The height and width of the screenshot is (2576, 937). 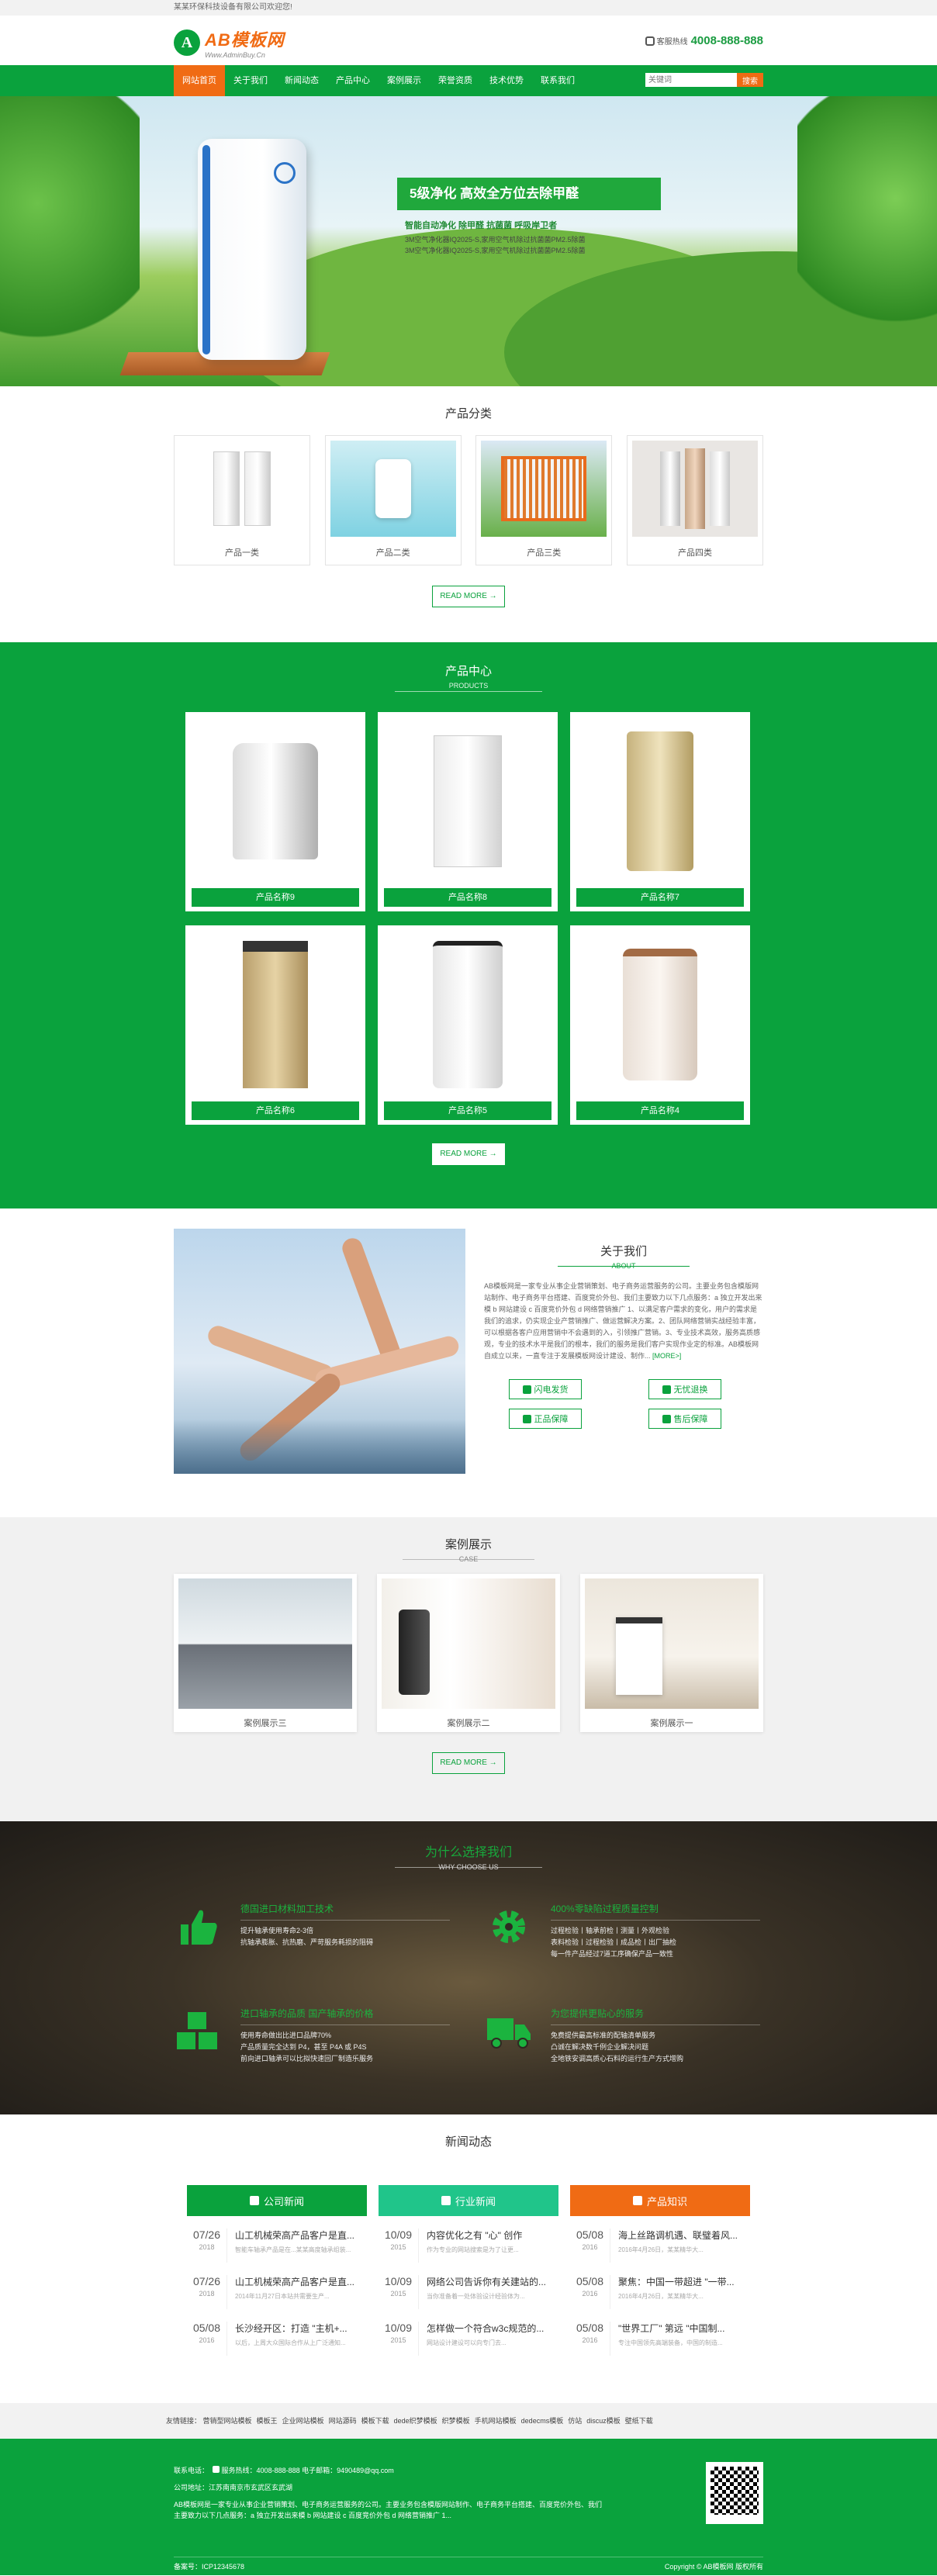 What do you see at coordinates (575, 2421) in the screenshot?
I see `friend-link: 仿站` at bounding box center [575, 2421].